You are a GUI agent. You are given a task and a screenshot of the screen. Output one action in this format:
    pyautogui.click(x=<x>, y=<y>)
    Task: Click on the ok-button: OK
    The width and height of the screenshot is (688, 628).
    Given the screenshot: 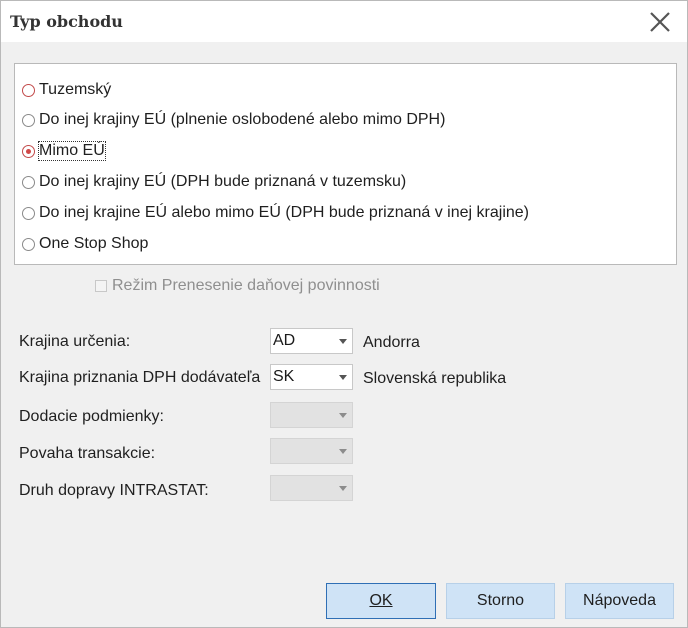 What is the action you would take?
    pyautogui.click(x=381, y=601)
    